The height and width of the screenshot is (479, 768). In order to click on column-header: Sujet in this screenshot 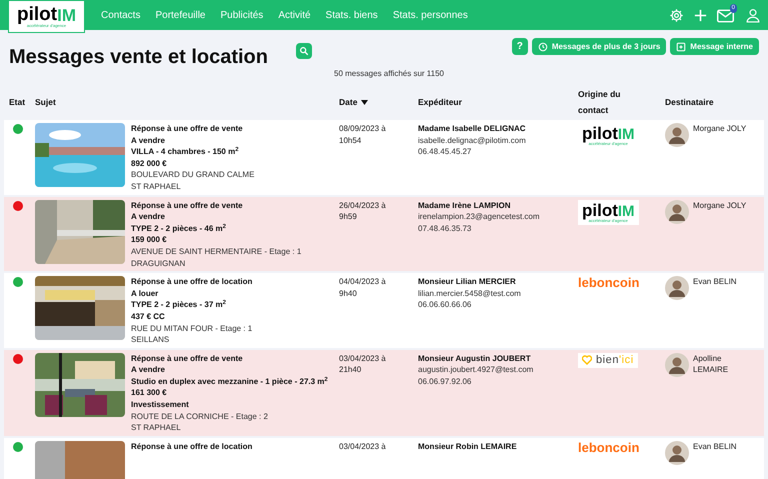, I will do `click(45, 102)`.